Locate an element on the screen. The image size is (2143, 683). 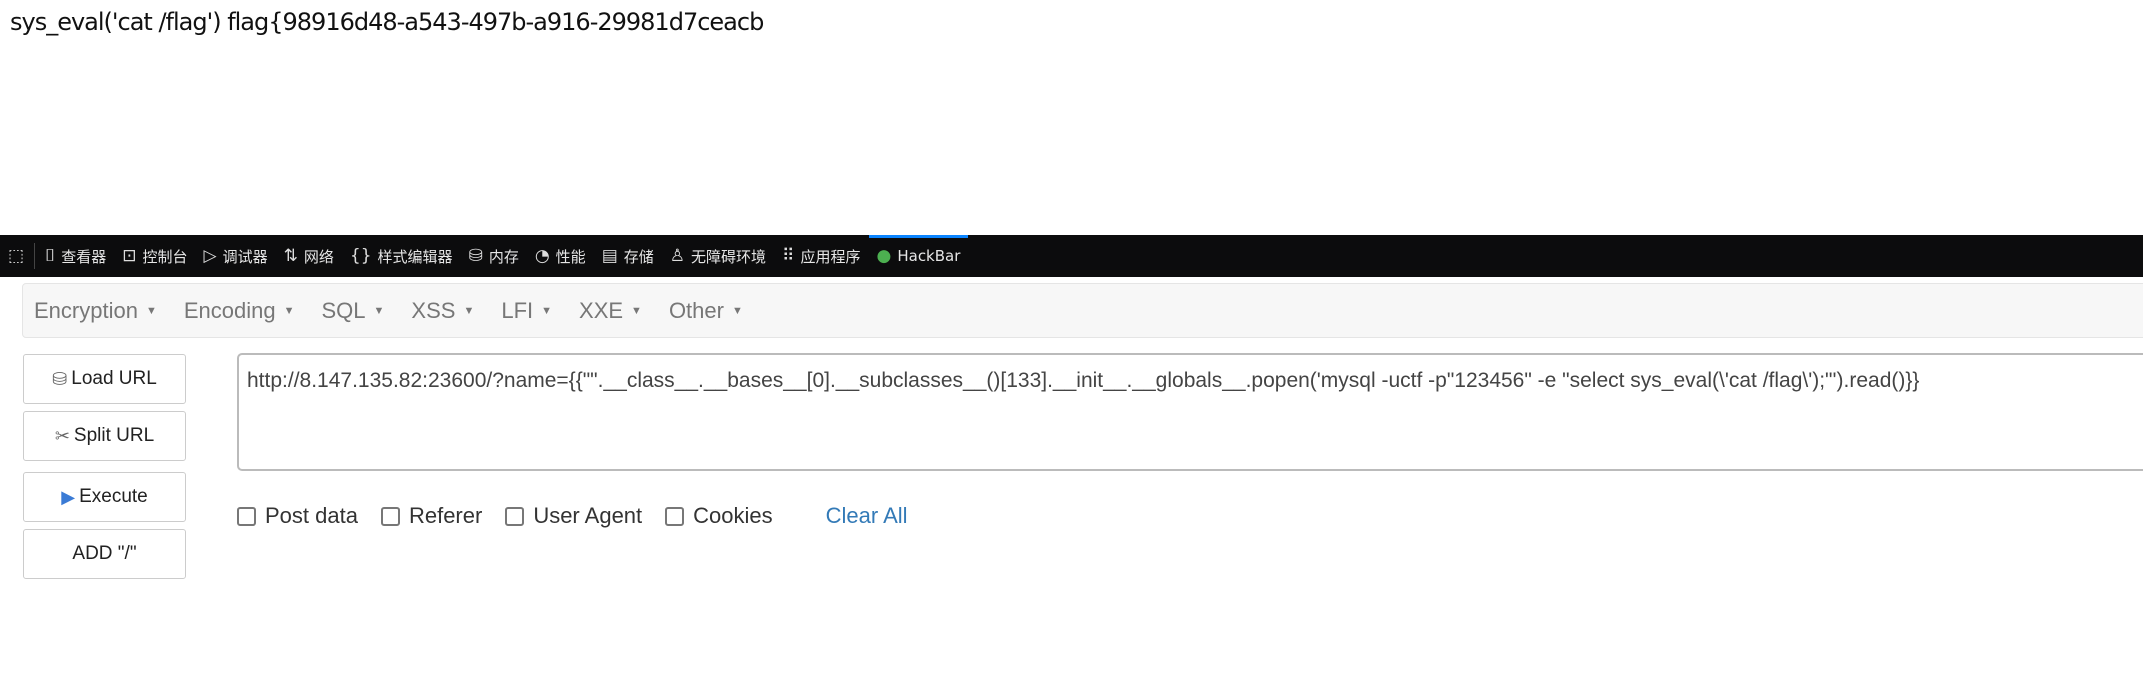
devtools-tab-label: 样式编辑器 is located at coordinates (415, 256).